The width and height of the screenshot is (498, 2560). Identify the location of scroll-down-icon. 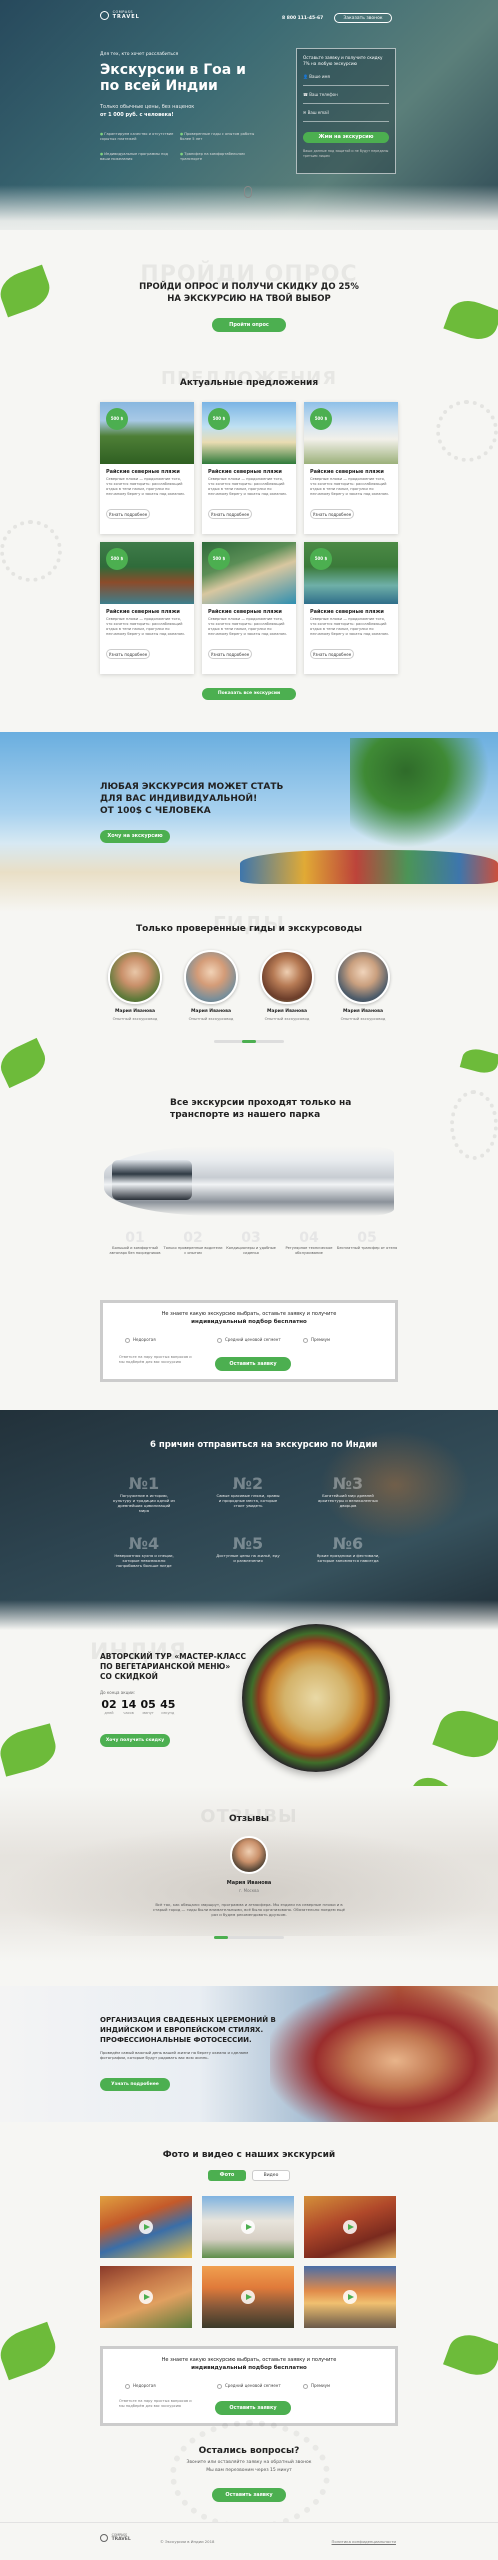
(248, 192).